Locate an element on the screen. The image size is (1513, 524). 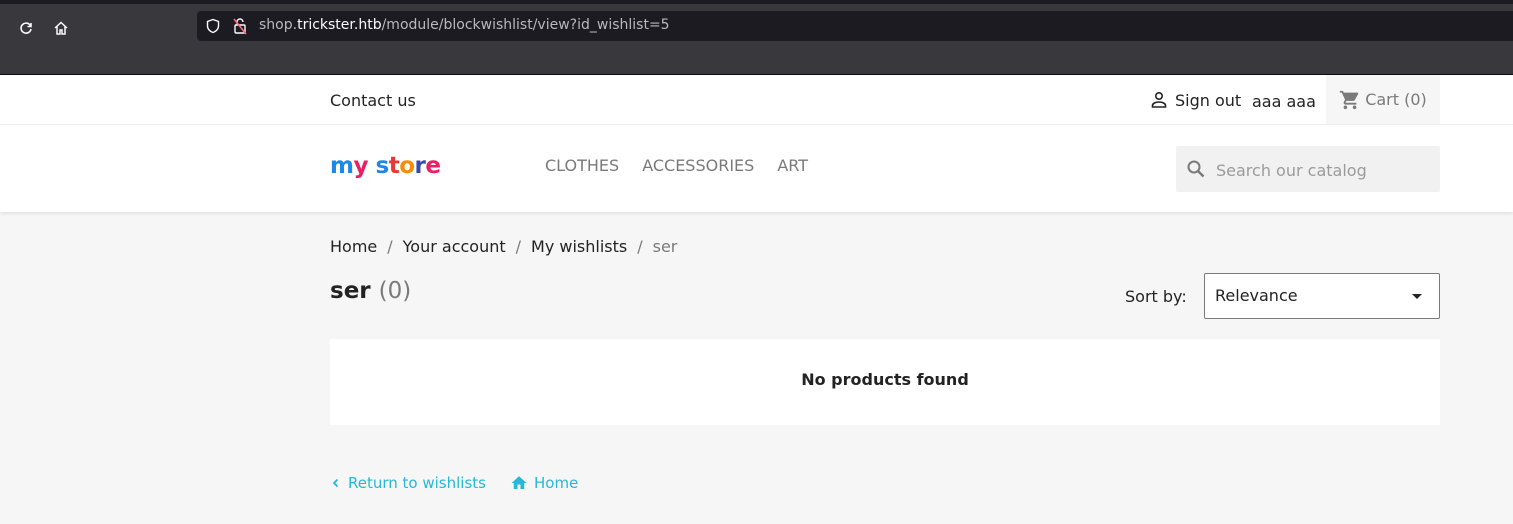
return-to-wishlists-label: Return to wishlists is located at coordinates (417, 483).